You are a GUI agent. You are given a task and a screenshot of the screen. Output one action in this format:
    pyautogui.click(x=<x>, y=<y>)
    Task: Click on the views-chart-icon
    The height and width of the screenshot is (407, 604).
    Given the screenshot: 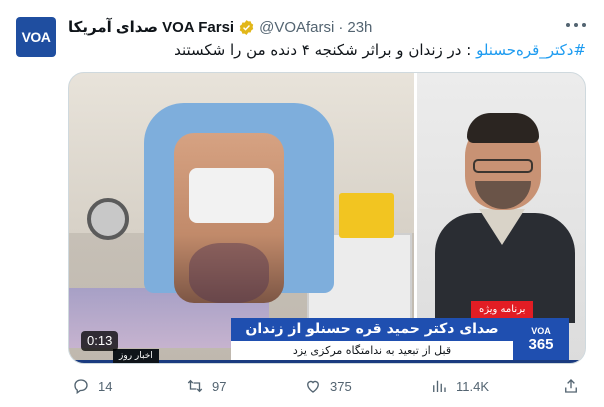 What is the action you would take?
    pyautogui.click(x=439, y=386)
    